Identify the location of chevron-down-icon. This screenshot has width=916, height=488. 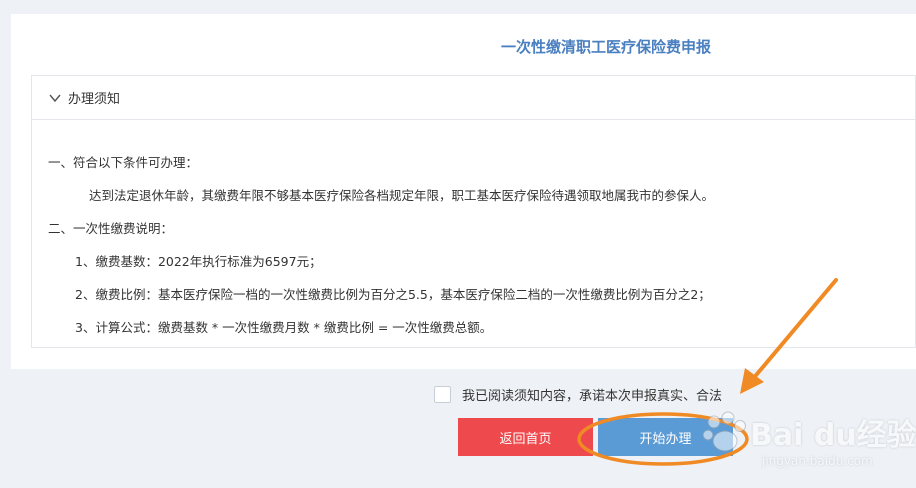
(55, 98).